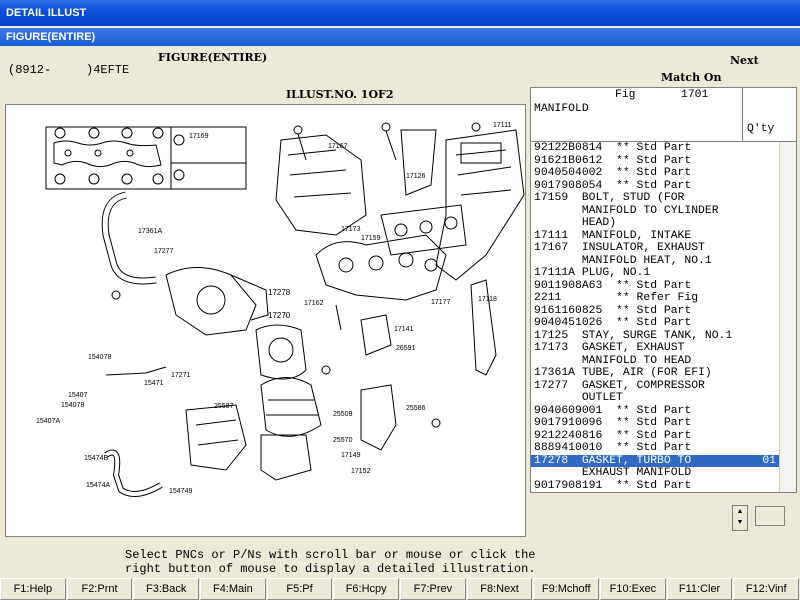 The height and width of the screenshot is (600, 800). I want to click on parts-list-row: 9017908191 ** Std Part, so click(663, 486).